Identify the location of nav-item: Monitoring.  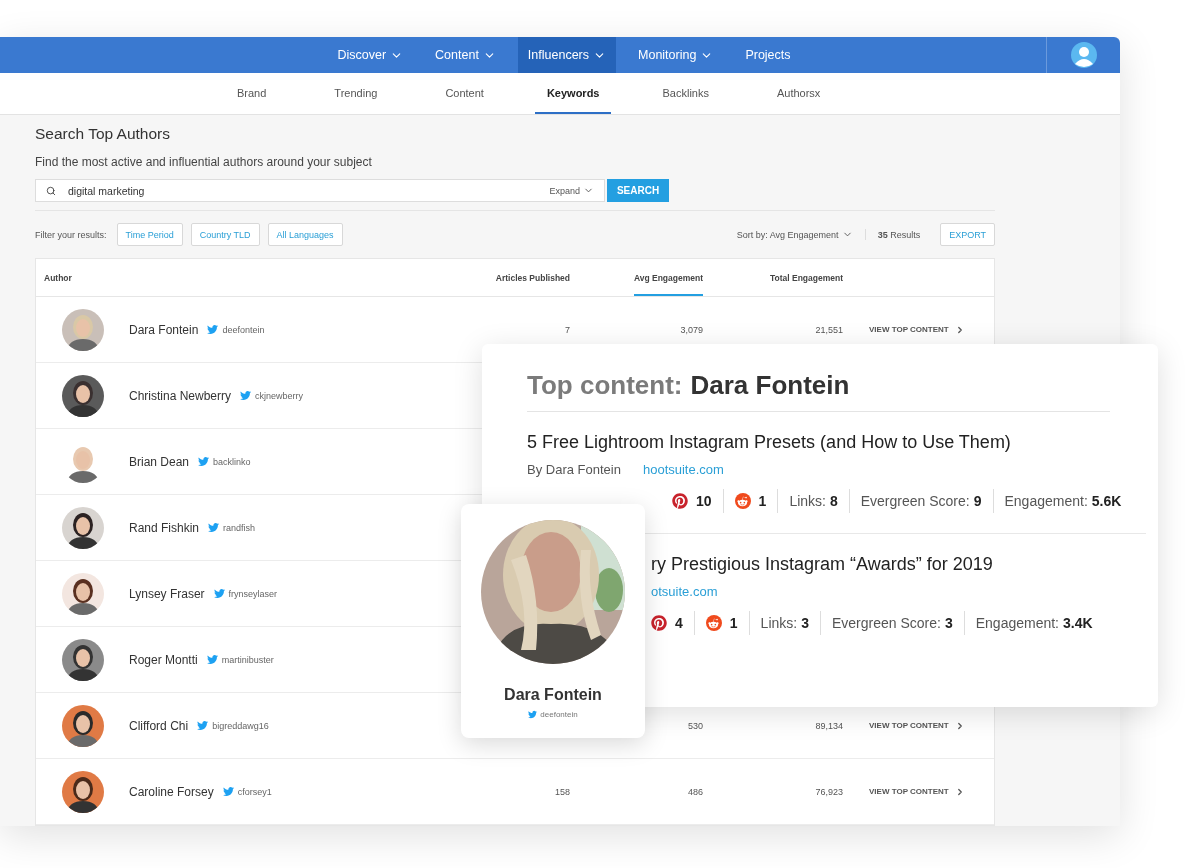
(676, 55).